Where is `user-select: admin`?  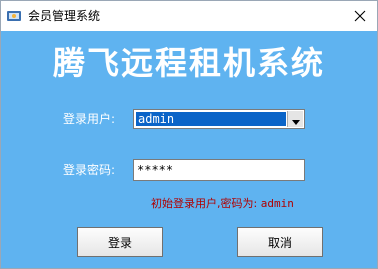 user-select: admin is located at coordinates (219, 119).